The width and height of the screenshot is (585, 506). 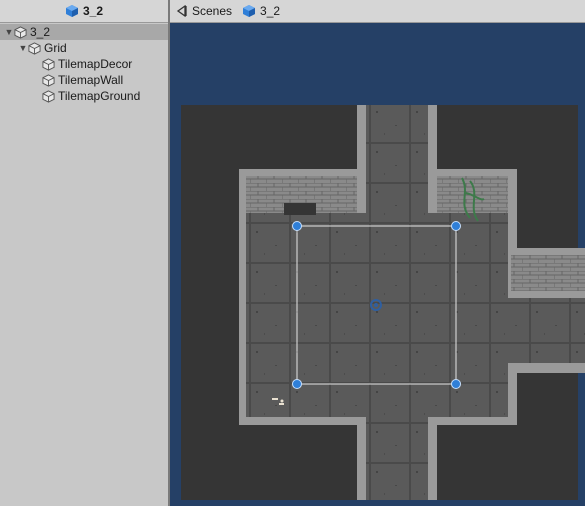 I want to click on breadcrumb-root: Scenes, so click(x=212, y=11).